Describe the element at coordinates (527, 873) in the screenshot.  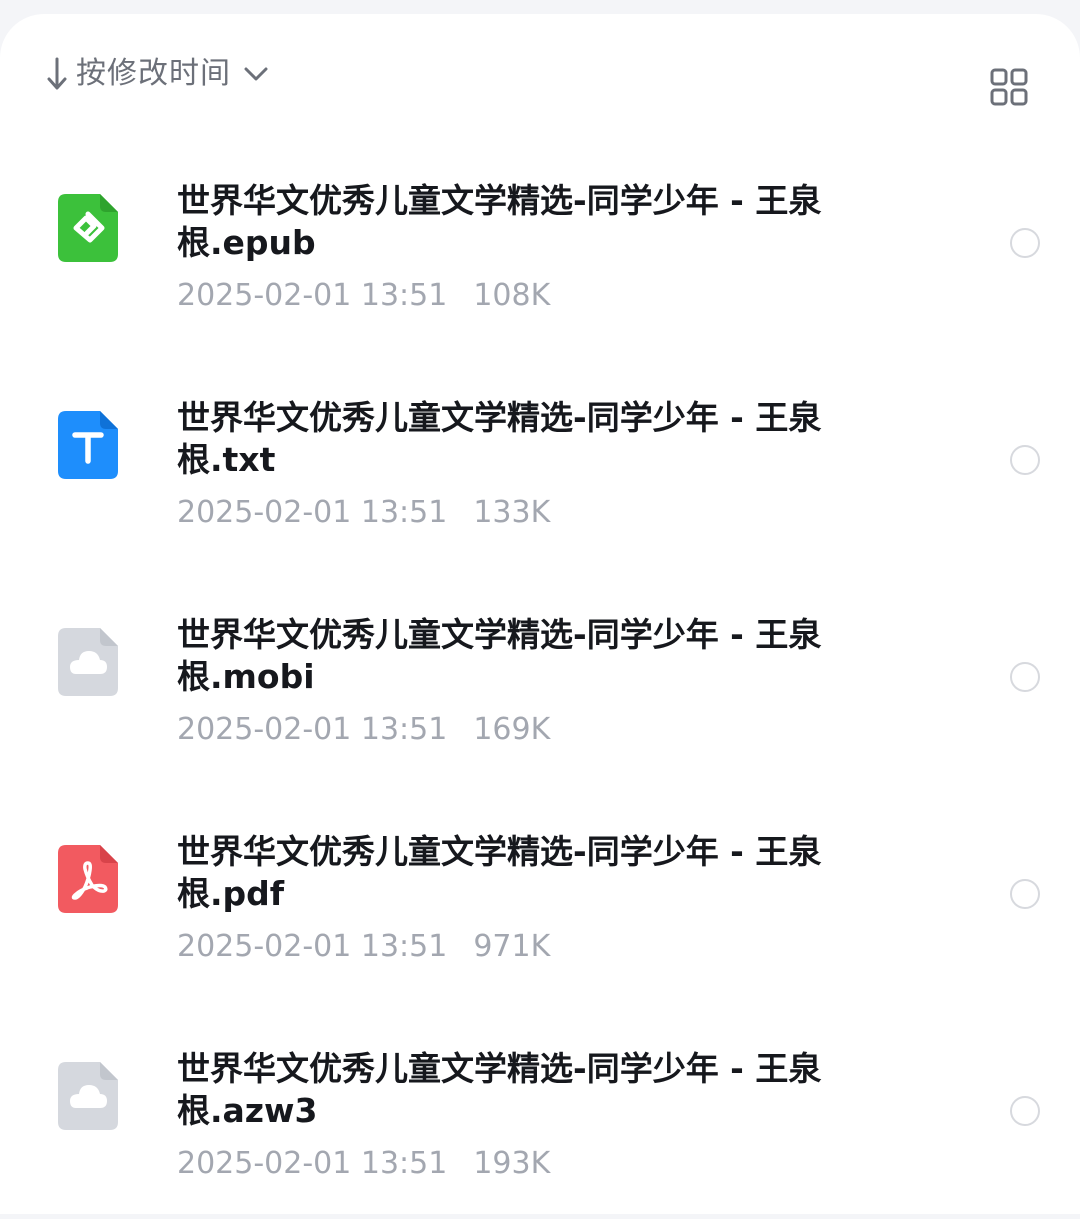
I see `file-name: 世界华文优秀儿童文学精选-同学少年 - 王泉 根.pdf` at that location.